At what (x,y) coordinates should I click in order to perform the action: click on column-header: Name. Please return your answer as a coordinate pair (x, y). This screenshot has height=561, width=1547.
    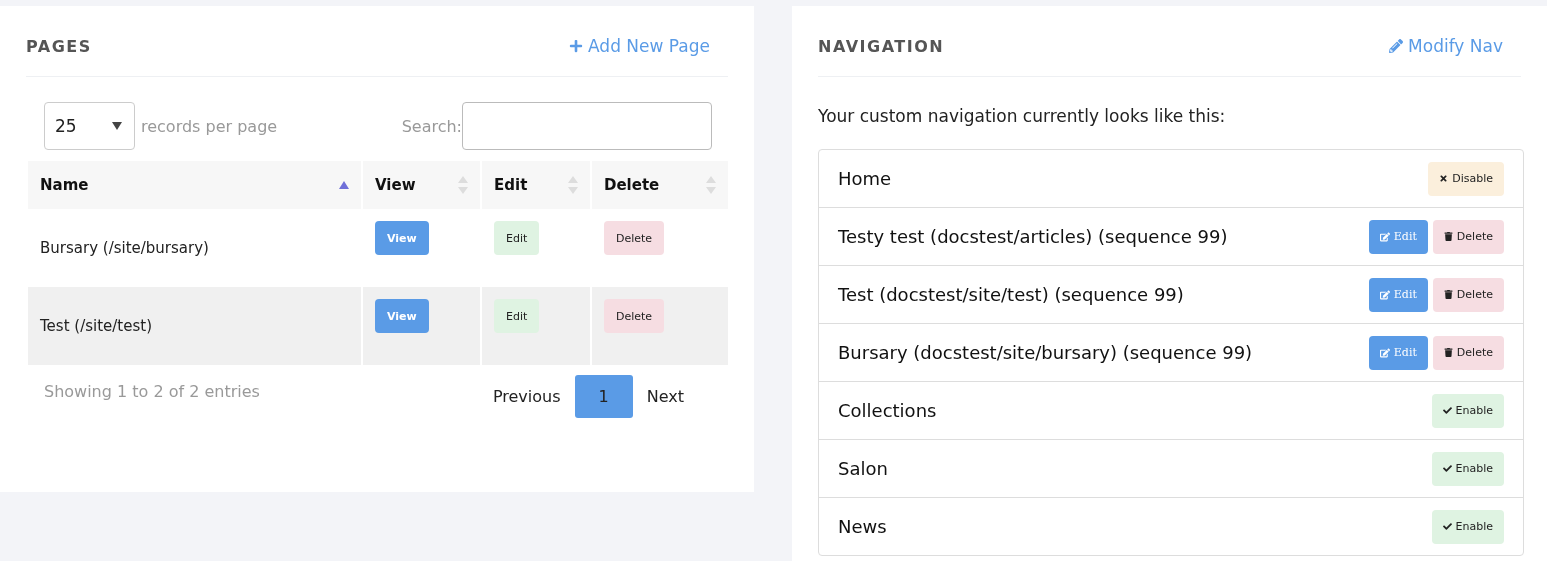
    Looking at the image, I should click on (64, 185).